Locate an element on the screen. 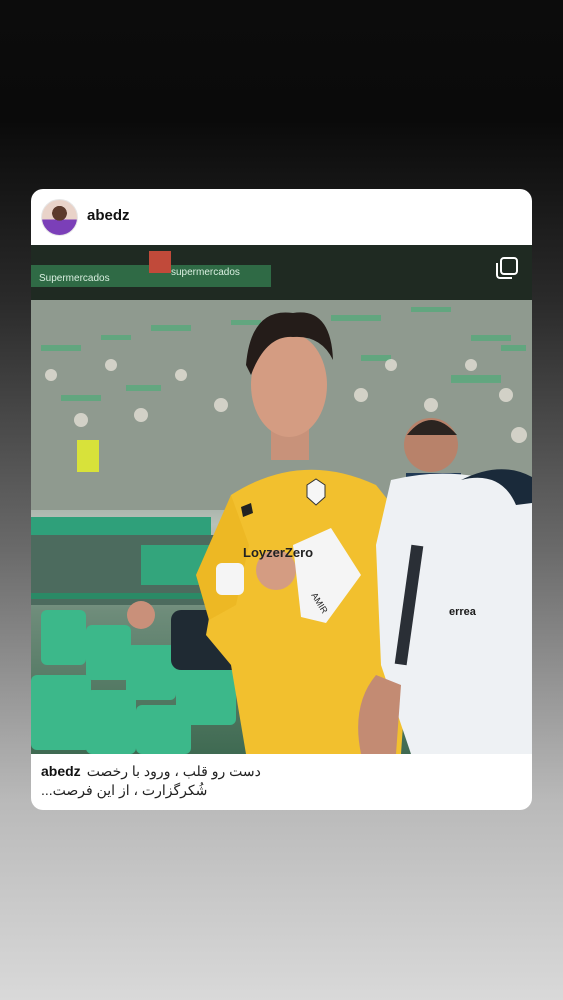  flag is located at coordinates (160, 262).